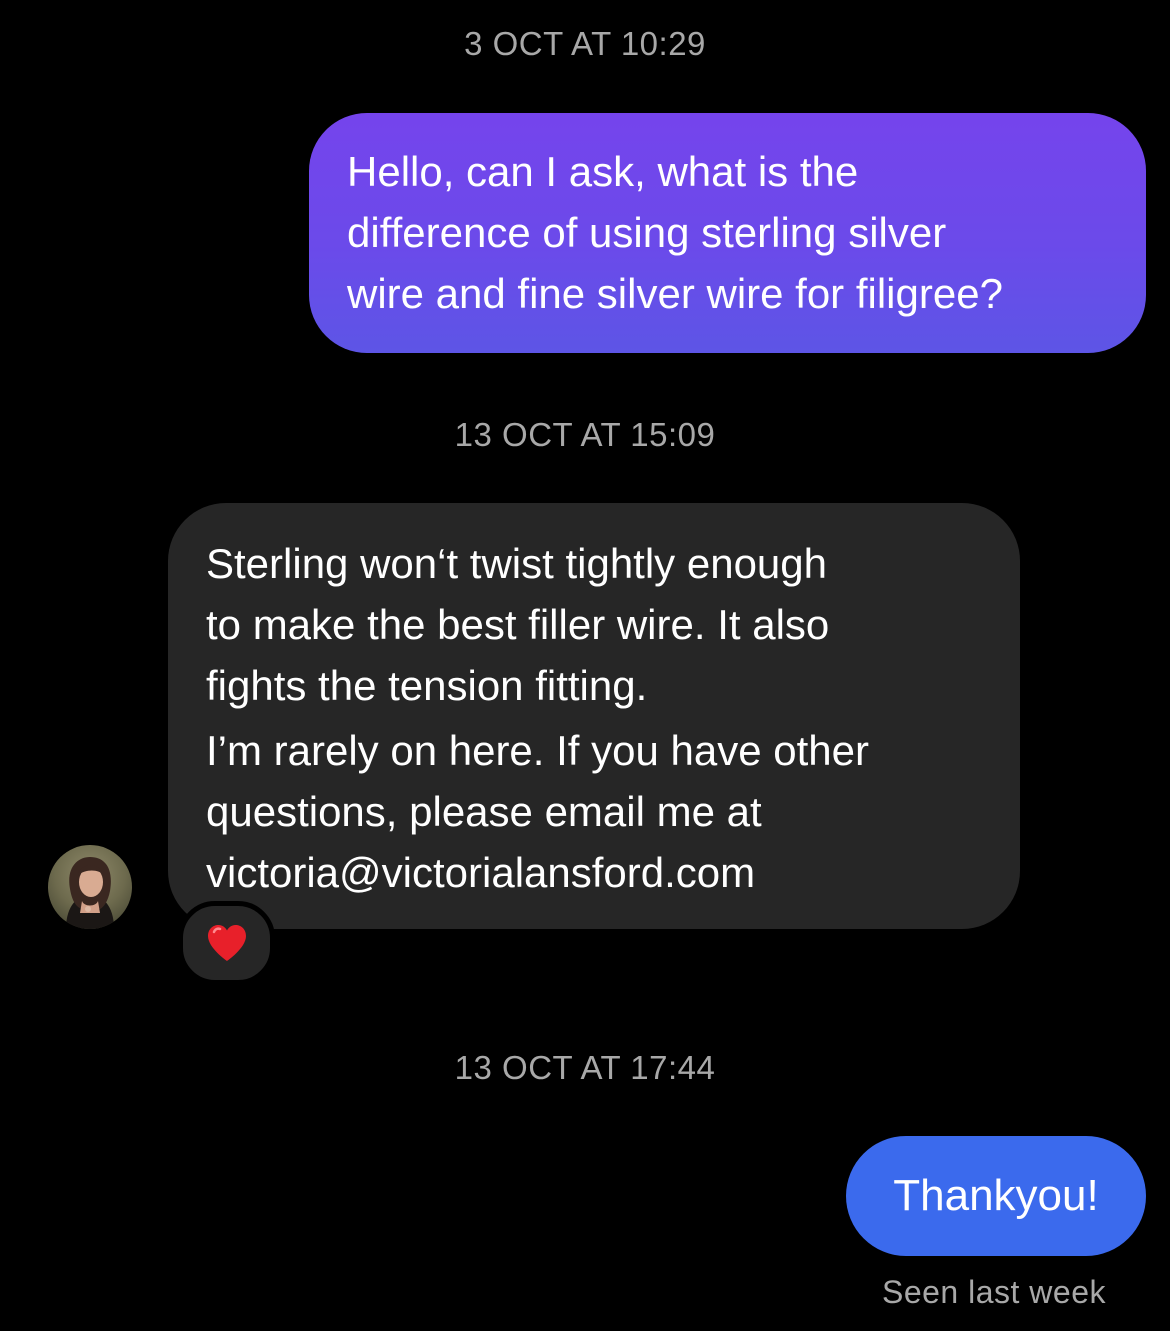 Image resolution: width=1170 pixels, height=1331 pixels. Describe the element at coordinates (603, 171) in the screenshot. I see `message-line: Hello, can I ask, what is the` at that location.